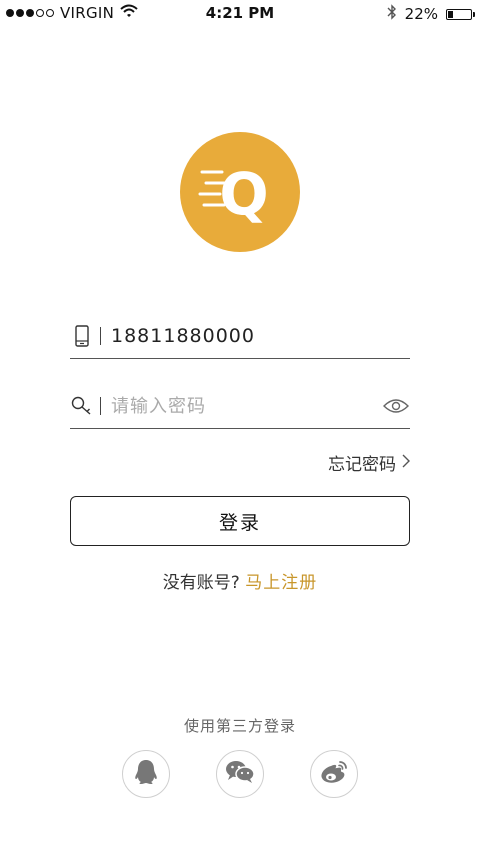  What do you see at coordinates (460, 14) in the screenshot?
I see `battery-icon` at bounding box center [460, 14].